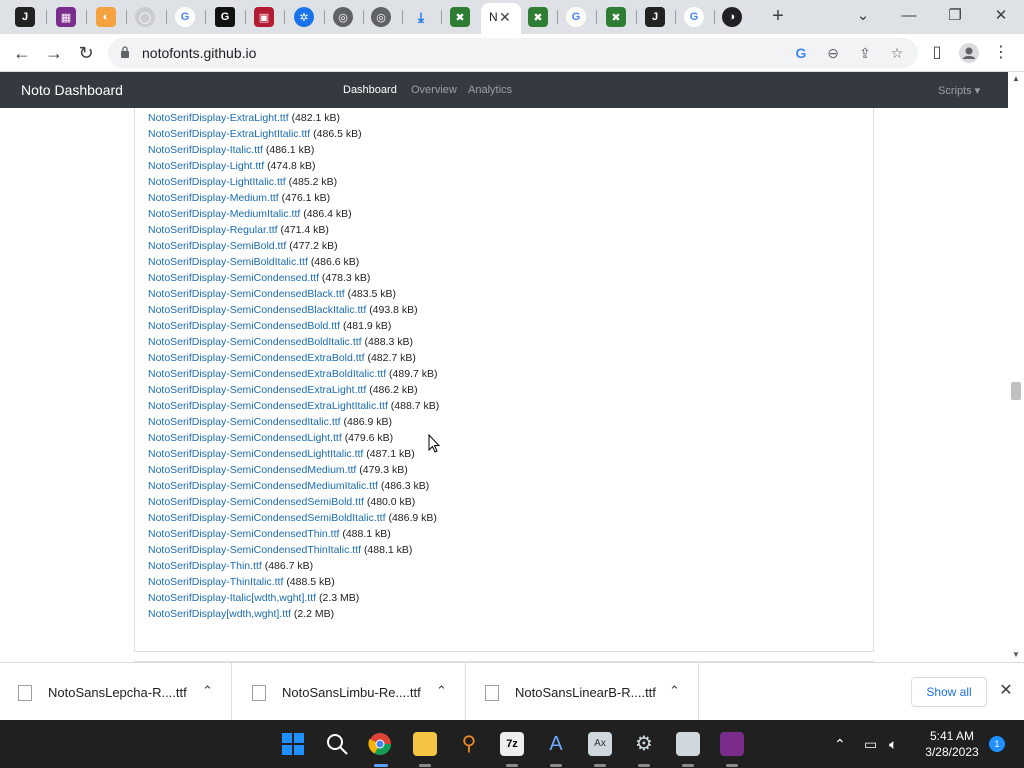  Describe the element at coordinates (425, 744) in the screenshot. I see `file-explorer-icon` at that location.